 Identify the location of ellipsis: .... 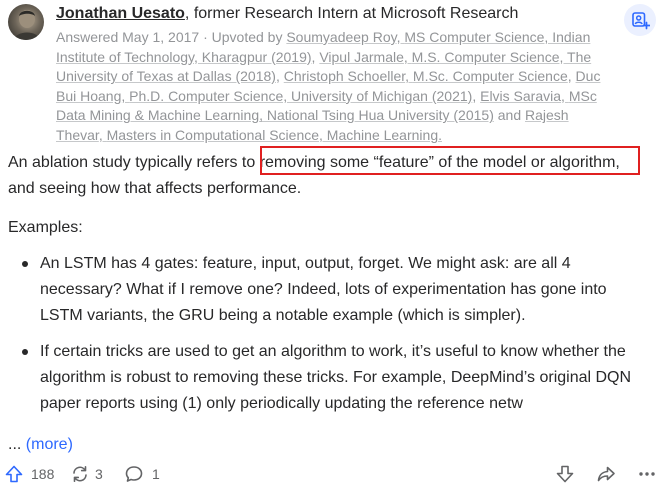
(17, 444).